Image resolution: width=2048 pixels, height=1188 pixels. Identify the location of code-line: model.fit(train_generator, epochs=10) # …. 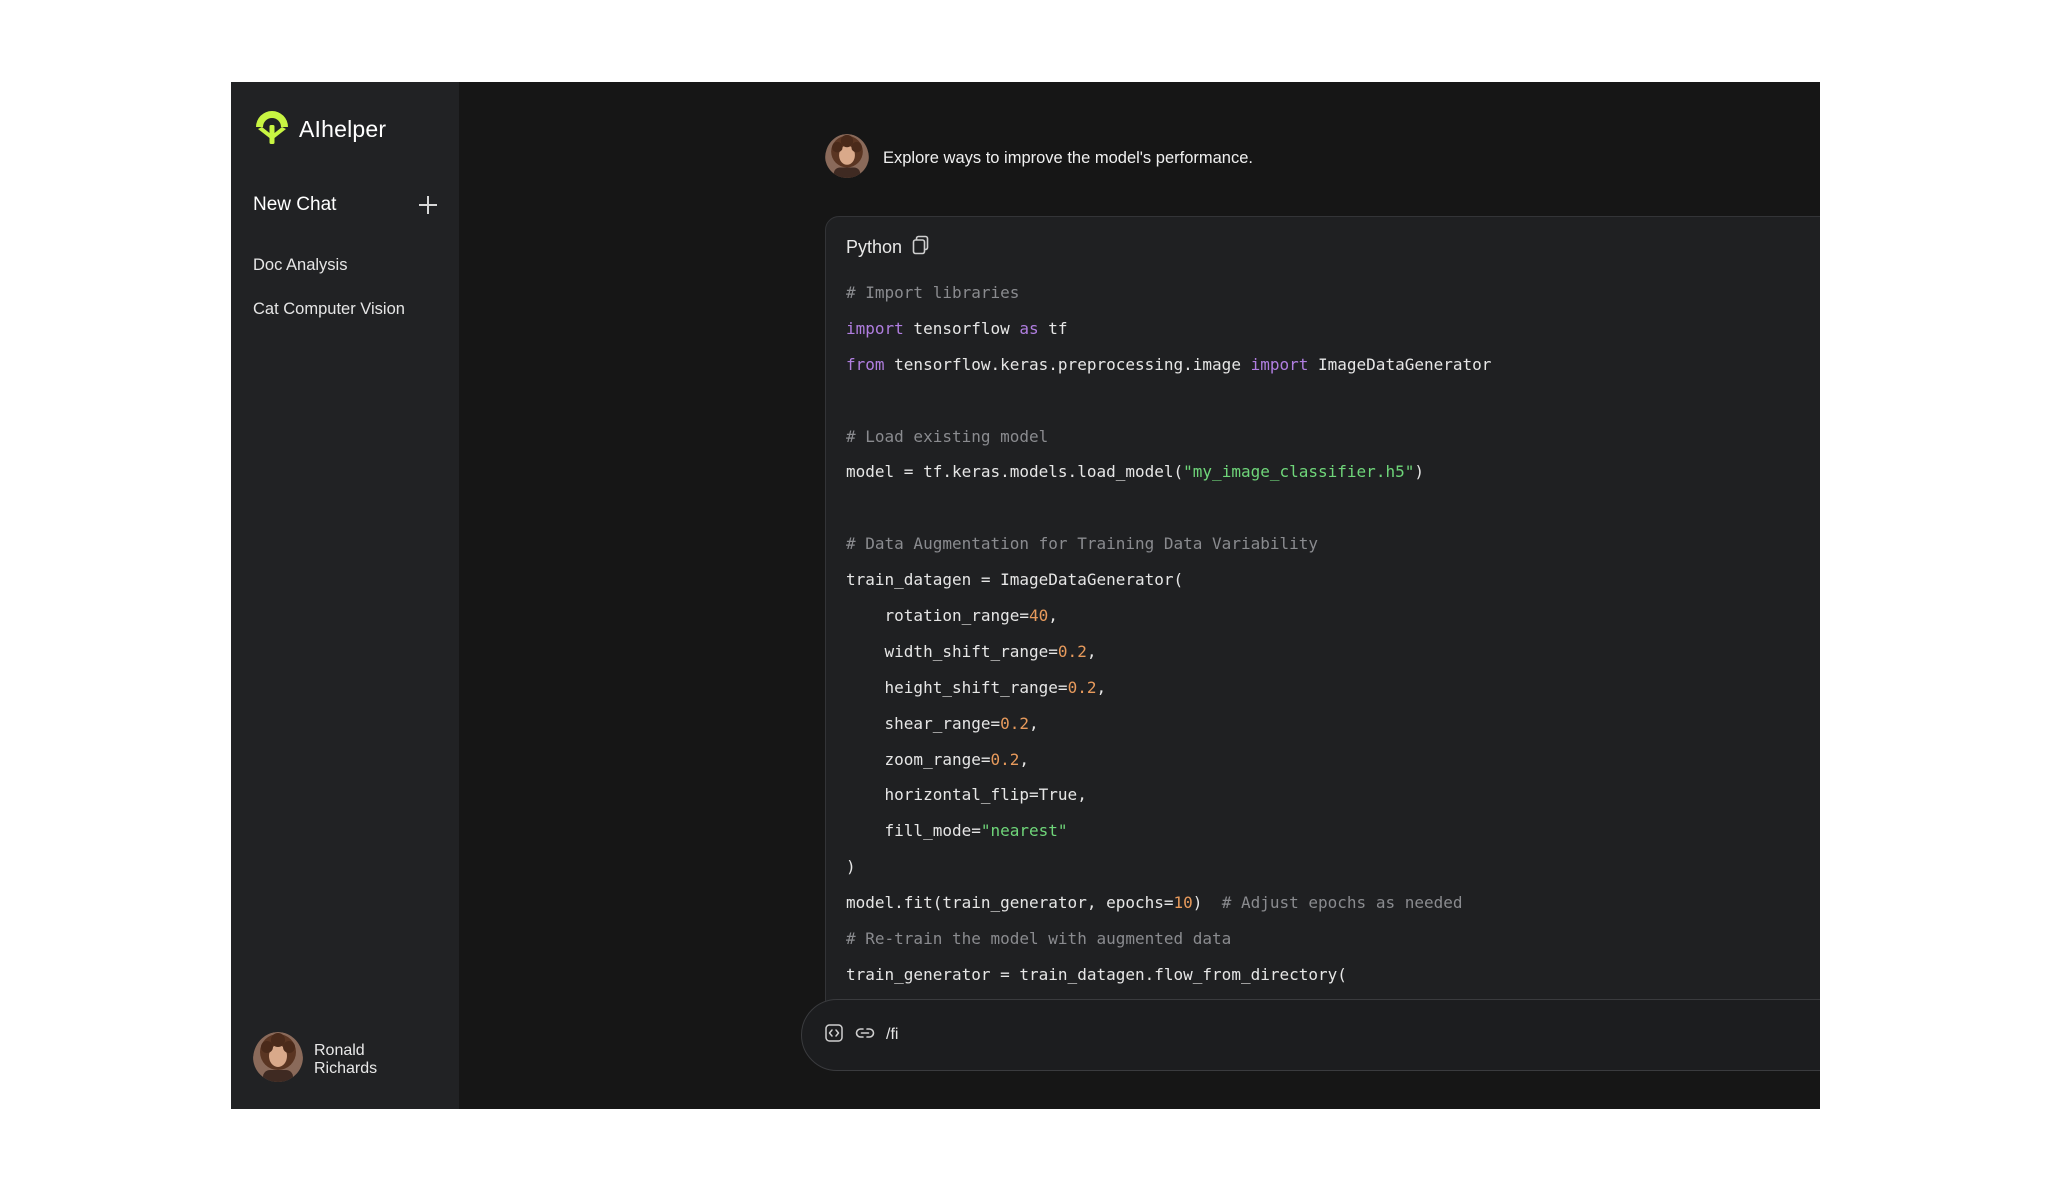
(1168, 903).